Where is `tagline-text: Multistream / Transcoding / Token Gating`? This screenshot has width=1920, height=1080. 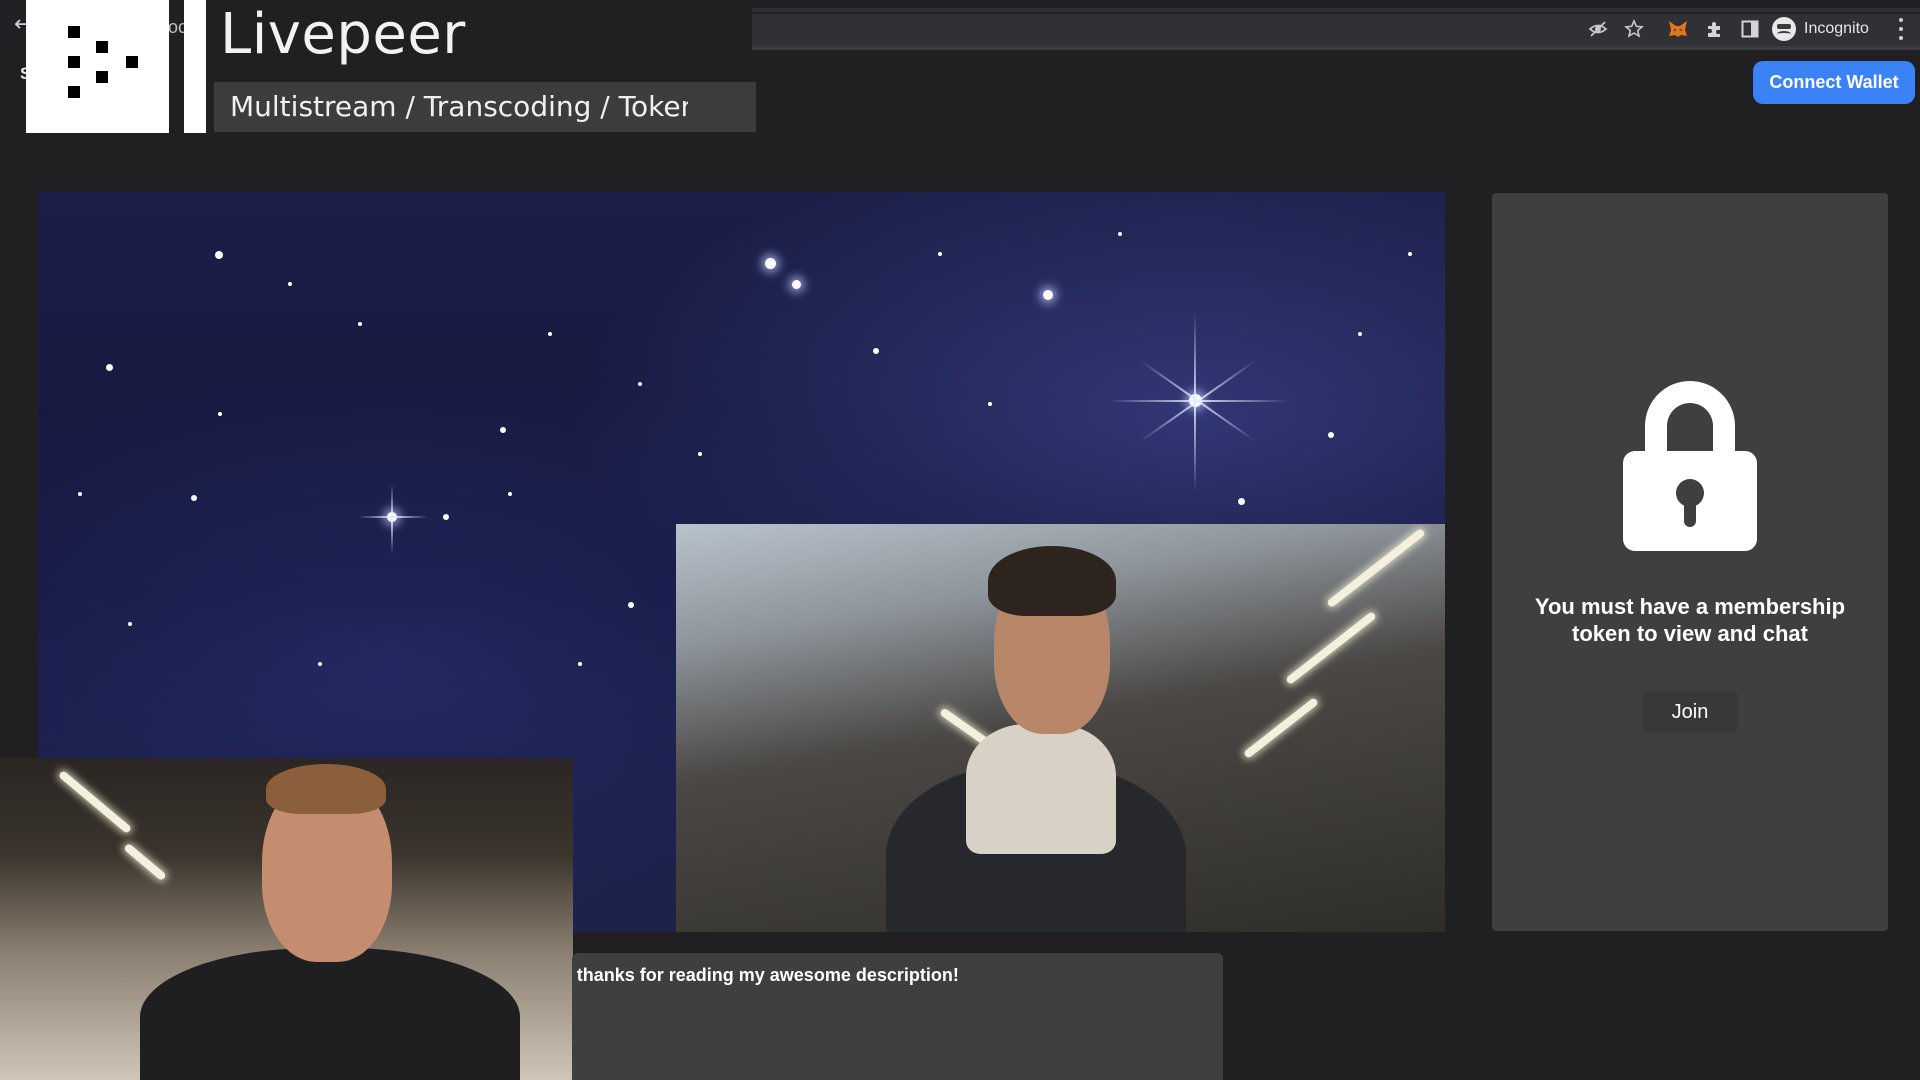 tagline-text: Multistream / Transcoding / Token Gating is located at coordinates (493, 106).